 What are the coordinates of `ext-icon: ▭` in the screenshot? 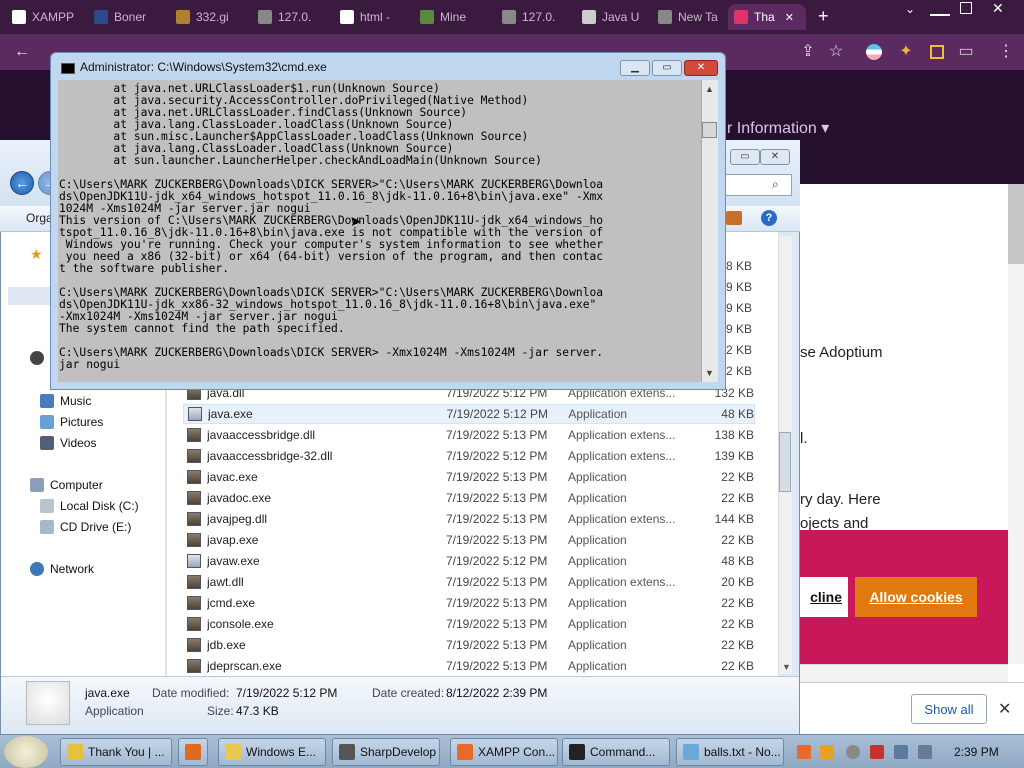 It's located at (966, 52).